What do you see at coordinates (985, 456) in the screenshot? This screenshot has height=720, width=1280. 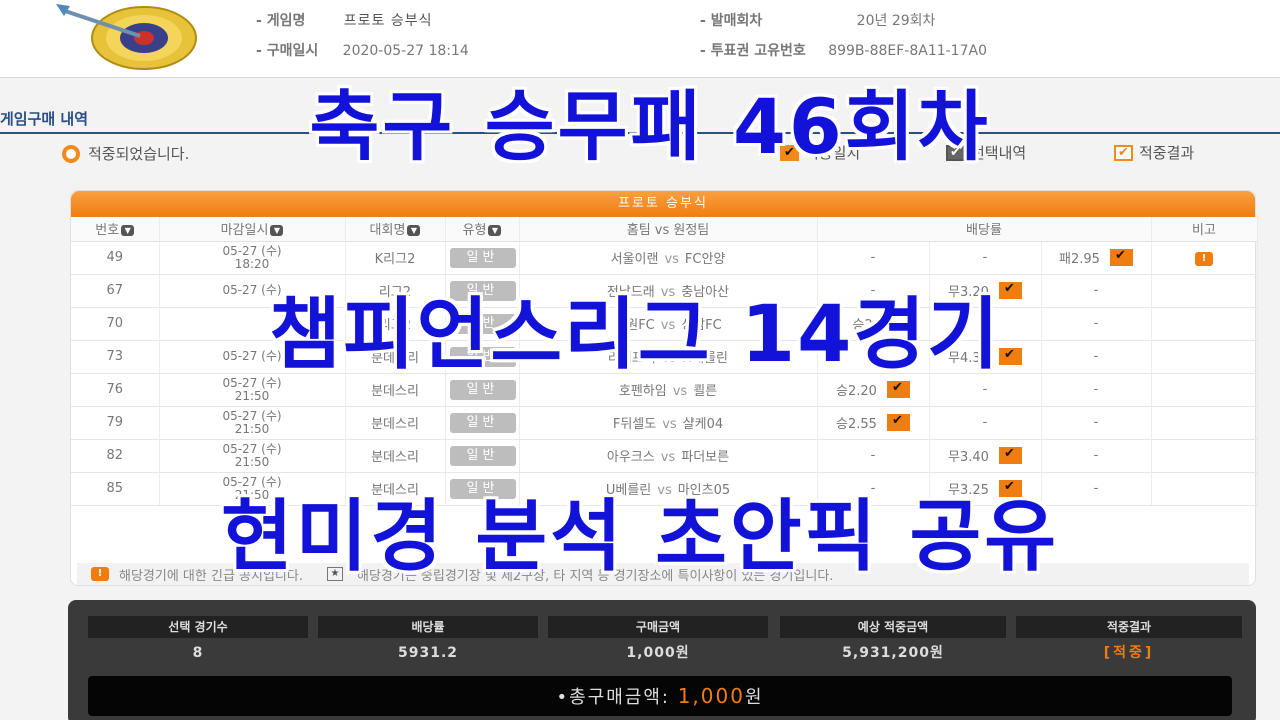 I see `odds-draw: 무3.40` at bounding box center [985, 456].